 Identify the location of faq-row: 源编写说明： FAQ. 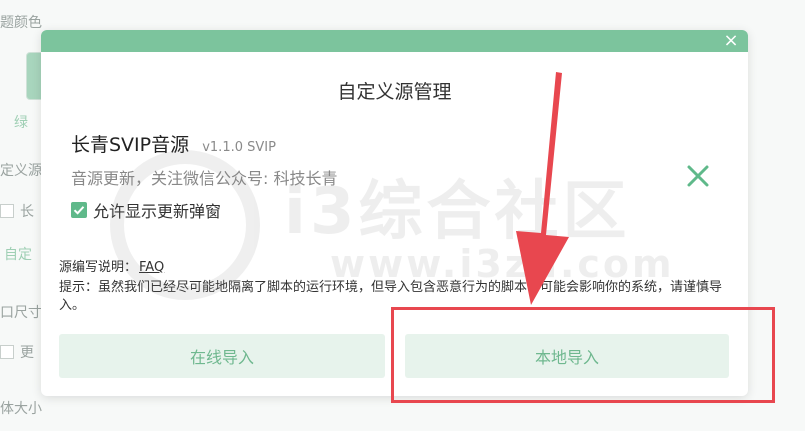
(111, 265).